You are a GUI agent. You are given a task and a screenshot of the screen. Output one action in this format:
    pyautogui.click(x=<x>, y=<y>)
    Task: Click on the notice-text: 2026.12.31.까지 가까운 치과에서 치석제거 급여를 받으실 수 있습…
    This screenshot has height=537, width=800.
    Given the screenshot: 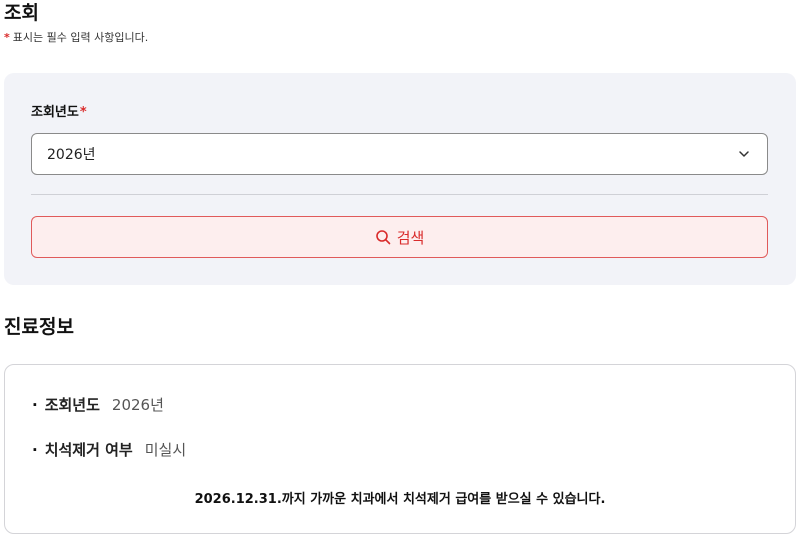 What is the action you would take?
    pyautogui.click(x=400, y=499)
    